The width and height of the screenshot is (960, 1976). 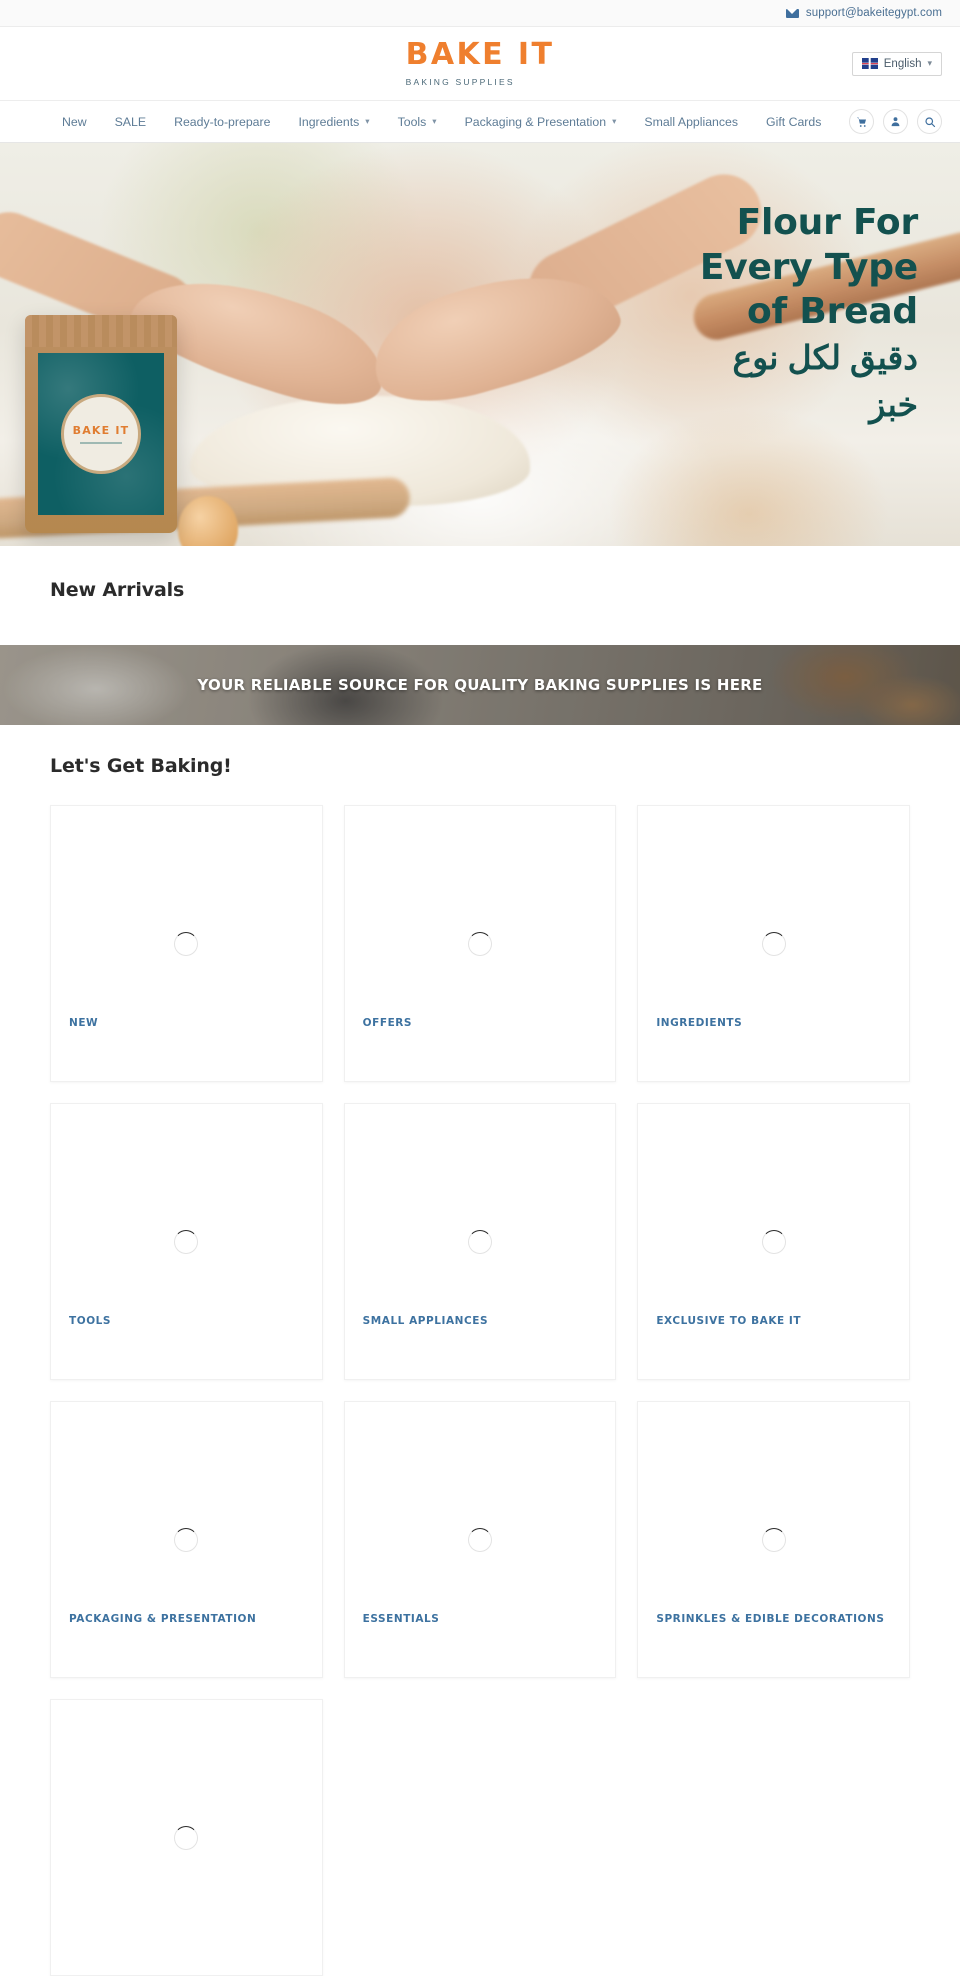 I want to click on nav-item-small-appliances: Small Appliances, so click(x=691, y=122).